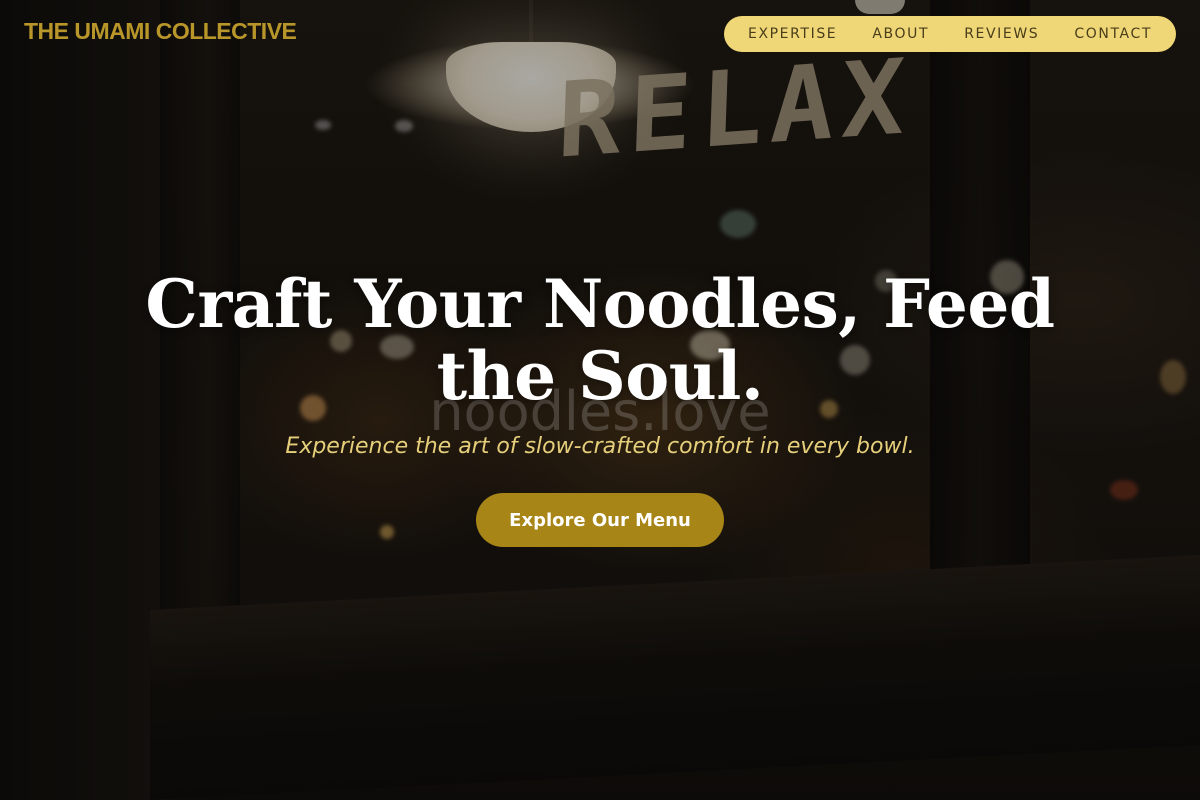 This screenshot has height=800, width=1200. I want to click on explore-menu-button: Explore Our Menu, so click(600, 520).